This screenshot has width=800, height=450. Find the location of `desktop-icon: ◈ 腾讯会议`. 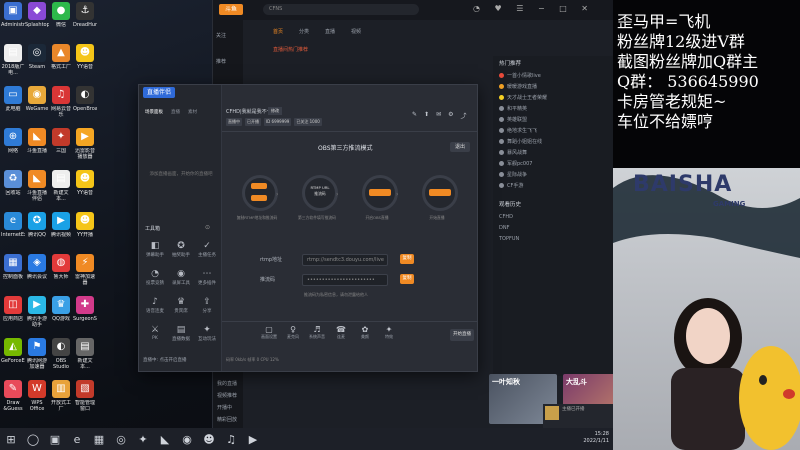

desktop-icon: ◈ 腾讯会议 is located at coordinates (37, 270).